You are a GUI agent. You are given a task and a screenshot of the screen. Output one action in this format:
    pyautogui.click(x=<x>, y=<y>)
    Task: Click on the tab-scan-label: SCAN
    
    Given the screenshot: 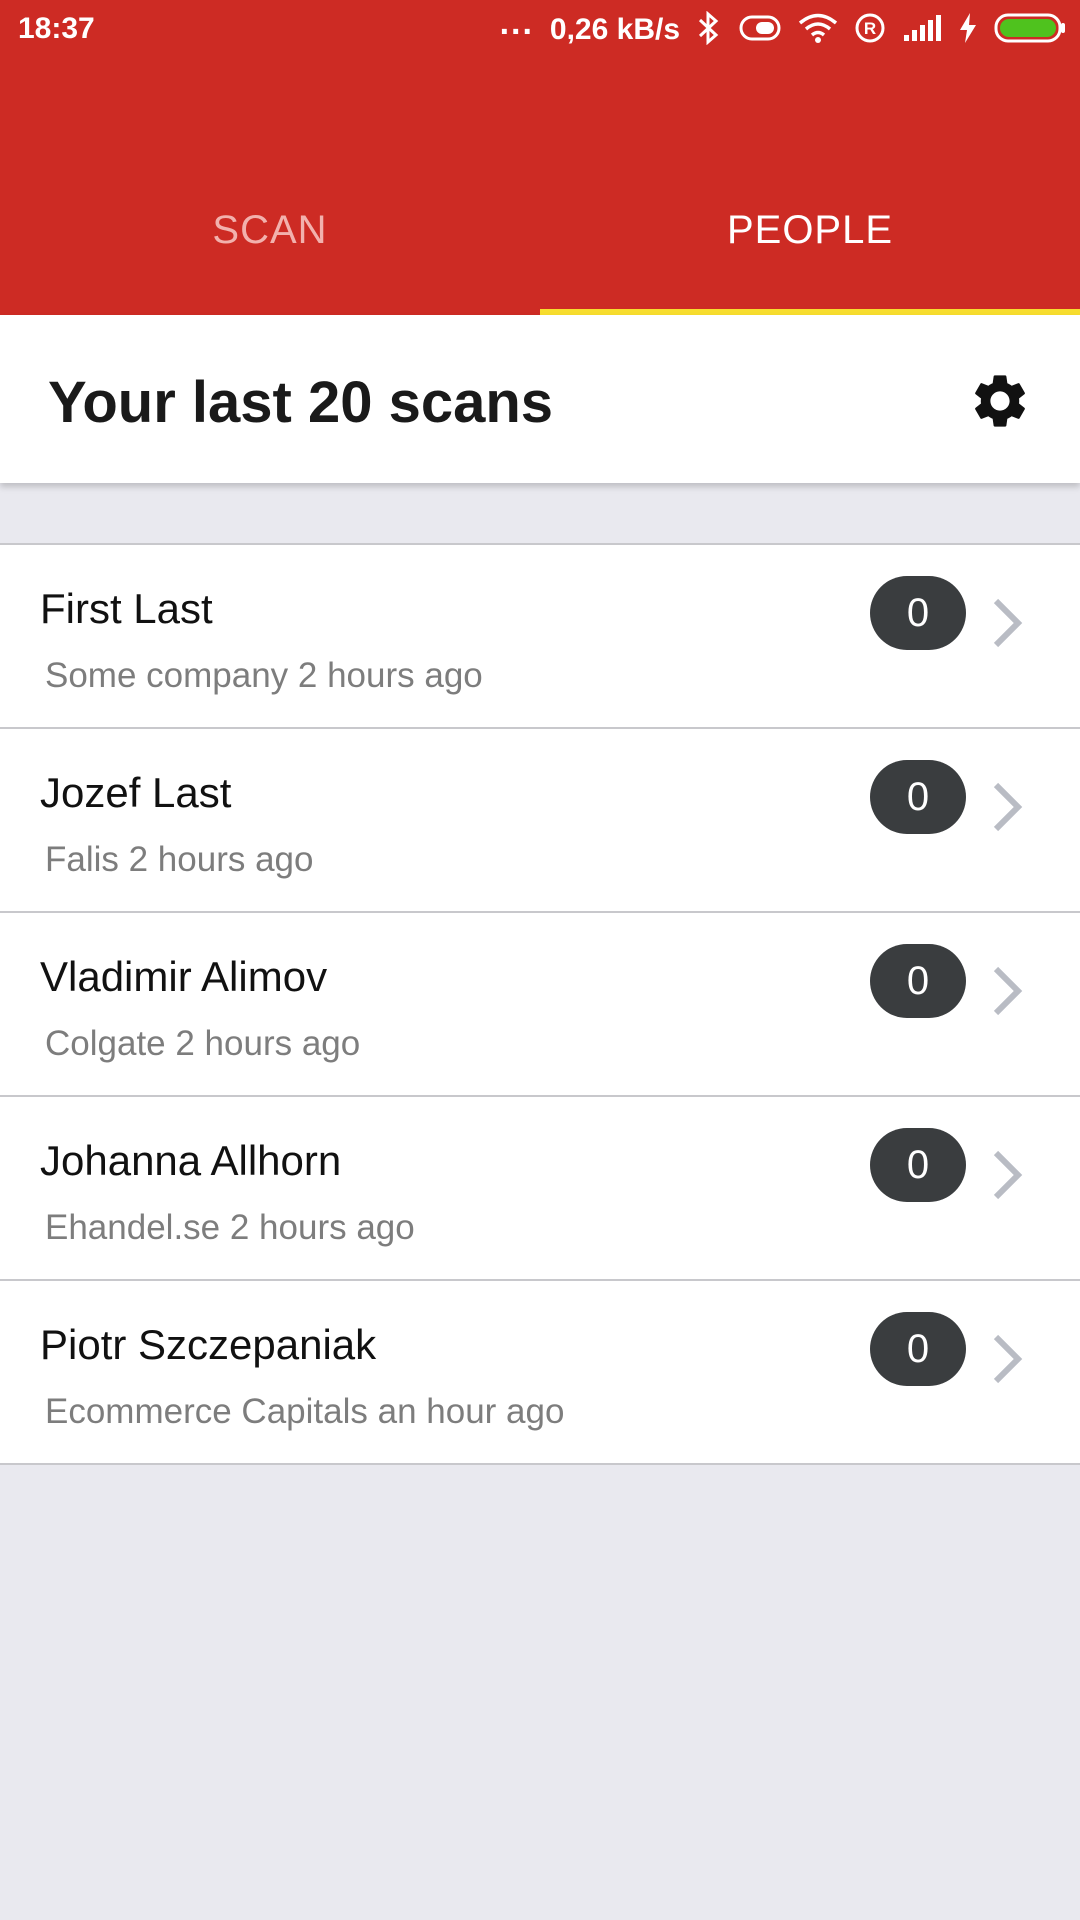 What is the action you would take?
    pyautogui.click(x=270, y=230)
    